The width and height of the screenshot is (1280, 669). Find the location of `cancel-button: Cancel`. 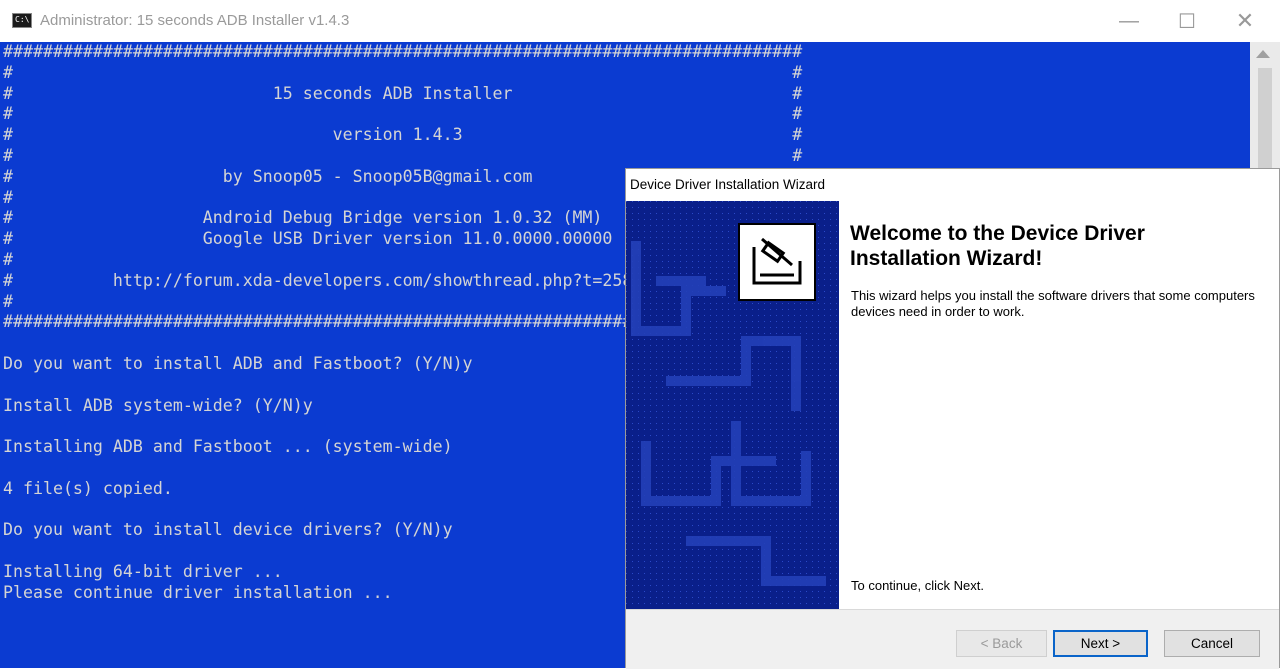

cancel-button: Cancel is located at coordinates (1212, 643).